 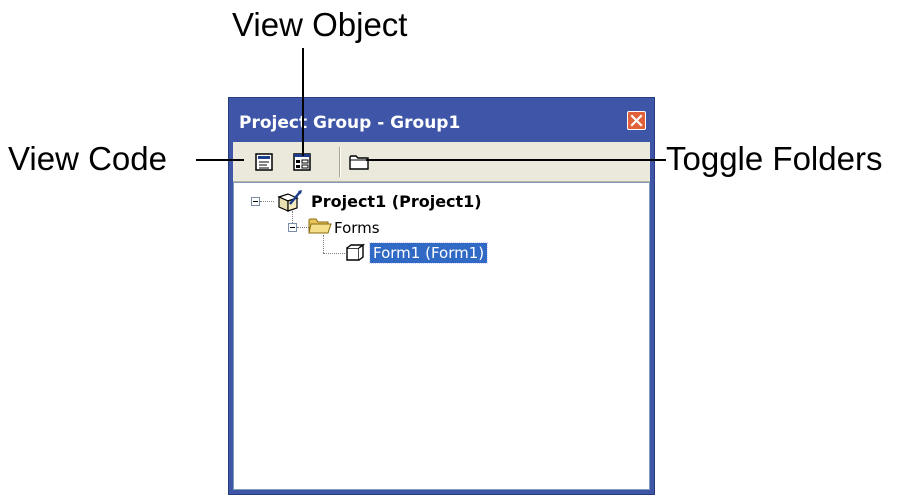 I want to click on view-object-callout: View Object, so click(x=320, y=24).